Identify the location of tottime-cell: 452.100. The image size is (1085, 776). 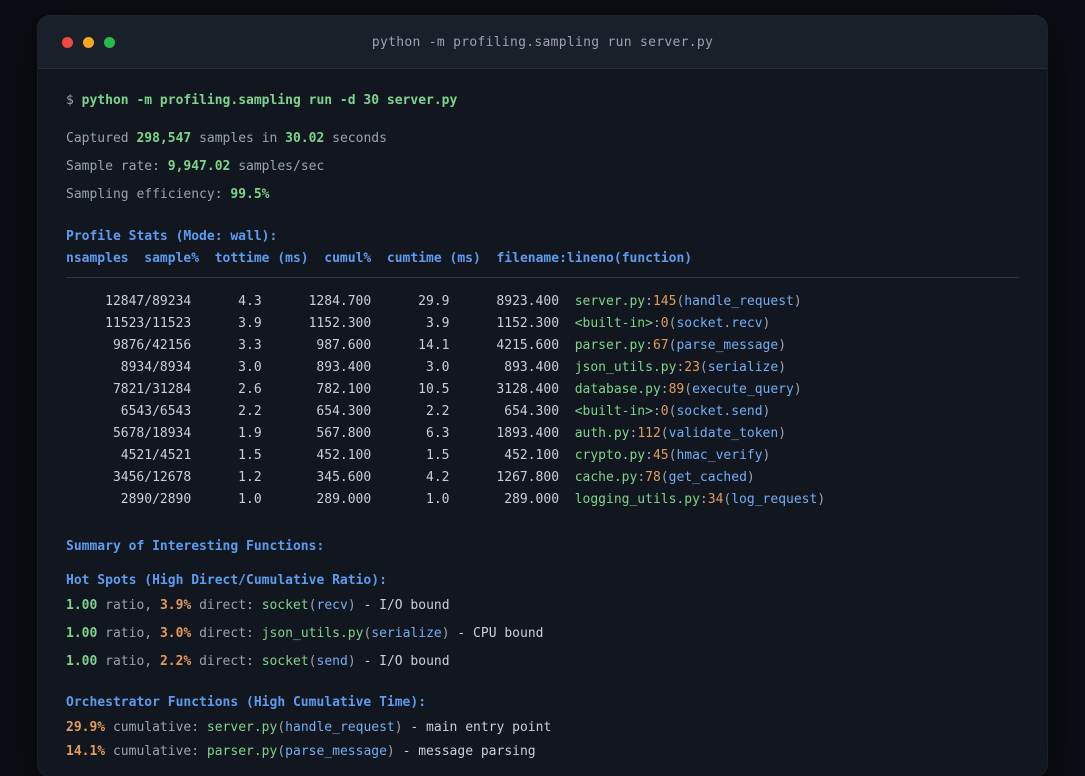
(344, 455).